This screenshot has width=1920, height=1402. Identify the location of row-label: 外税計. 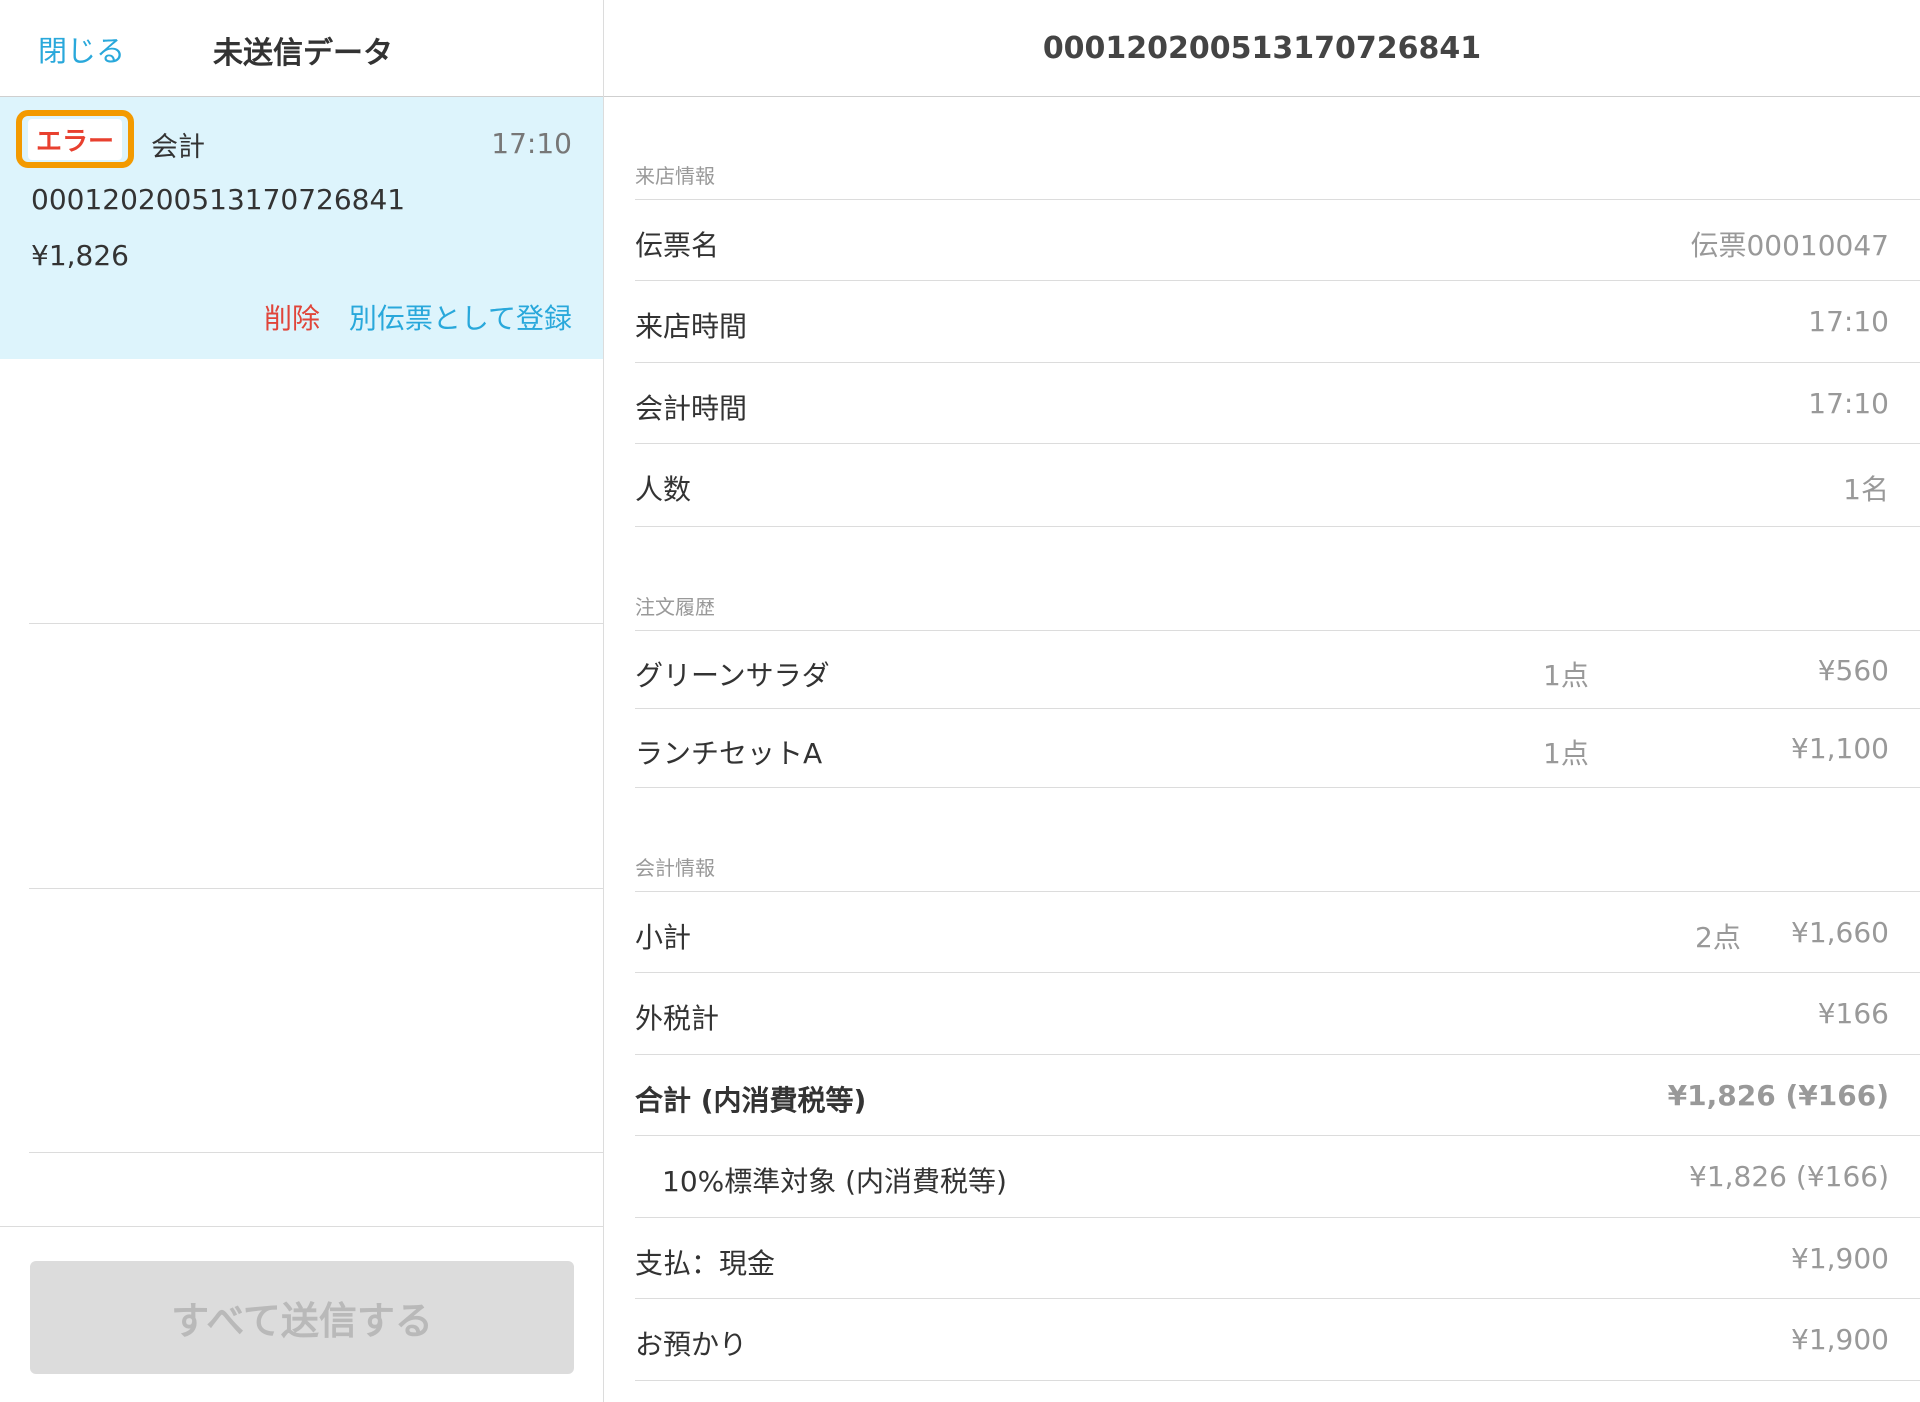
(677, 1018).